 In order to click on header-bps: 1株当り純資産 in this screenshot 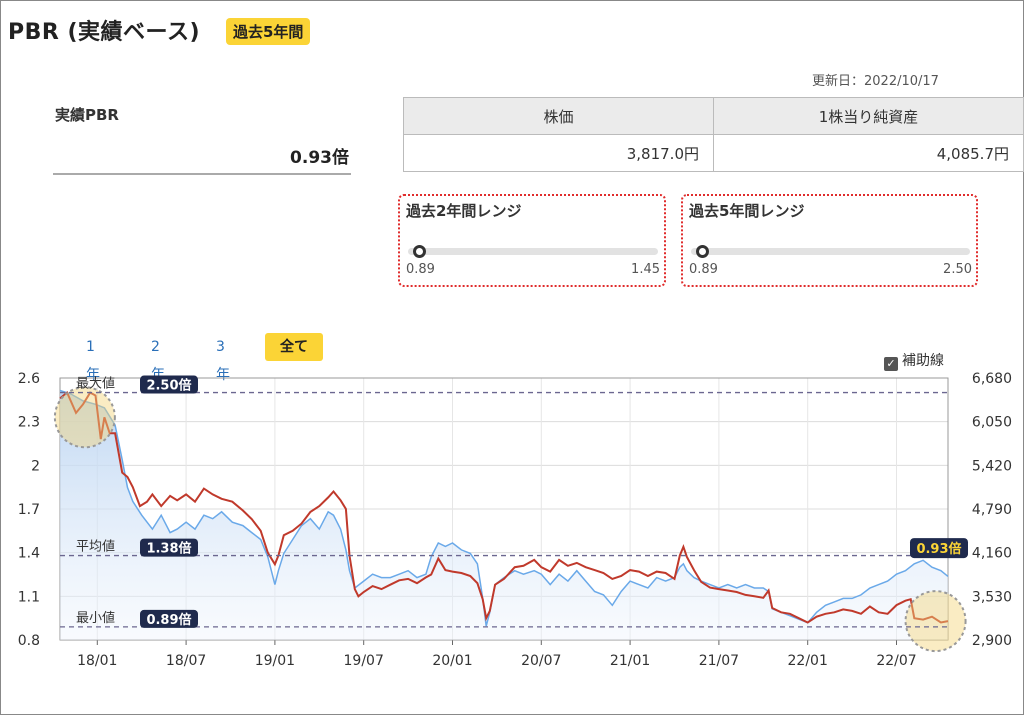, I will do `click(868, 116)`.